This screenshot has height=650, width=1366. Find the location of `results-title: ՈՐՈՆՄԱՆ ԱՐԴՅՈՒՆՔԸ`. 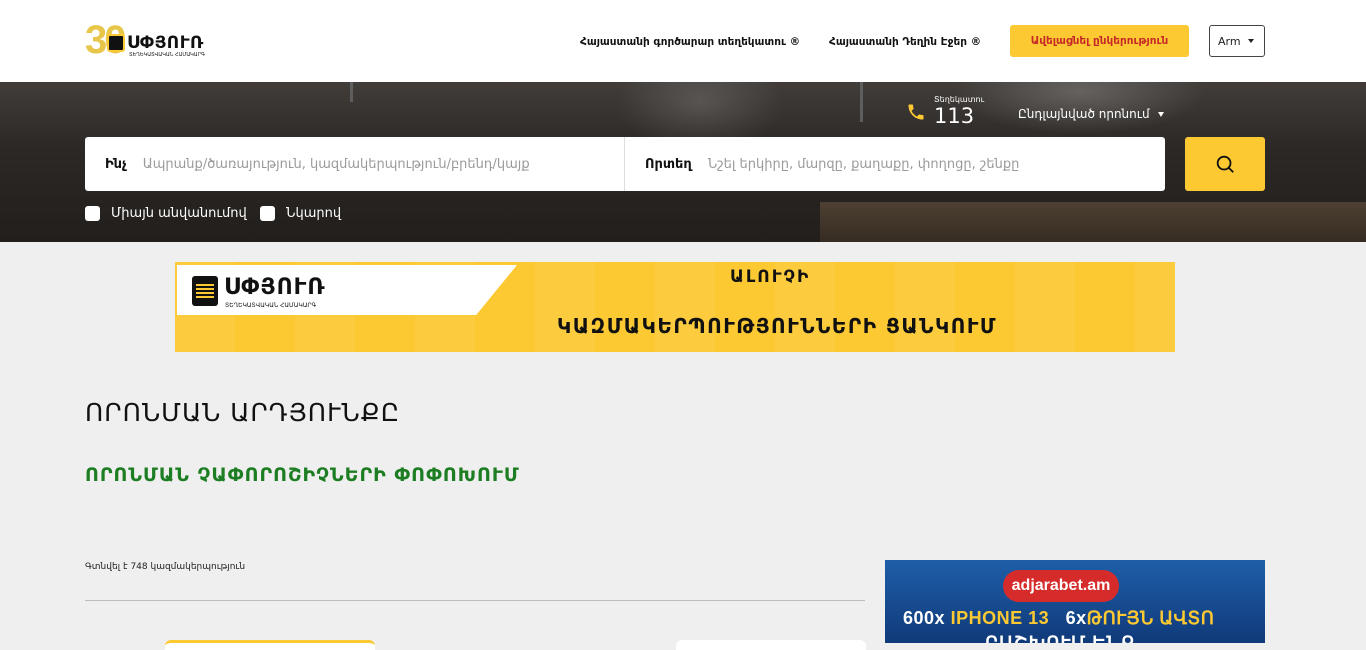

results-title: ՈՐՈՆՄԱՆ ԱՐԴՅՈՒՆՔԸ is located at coordinates (242, 412).